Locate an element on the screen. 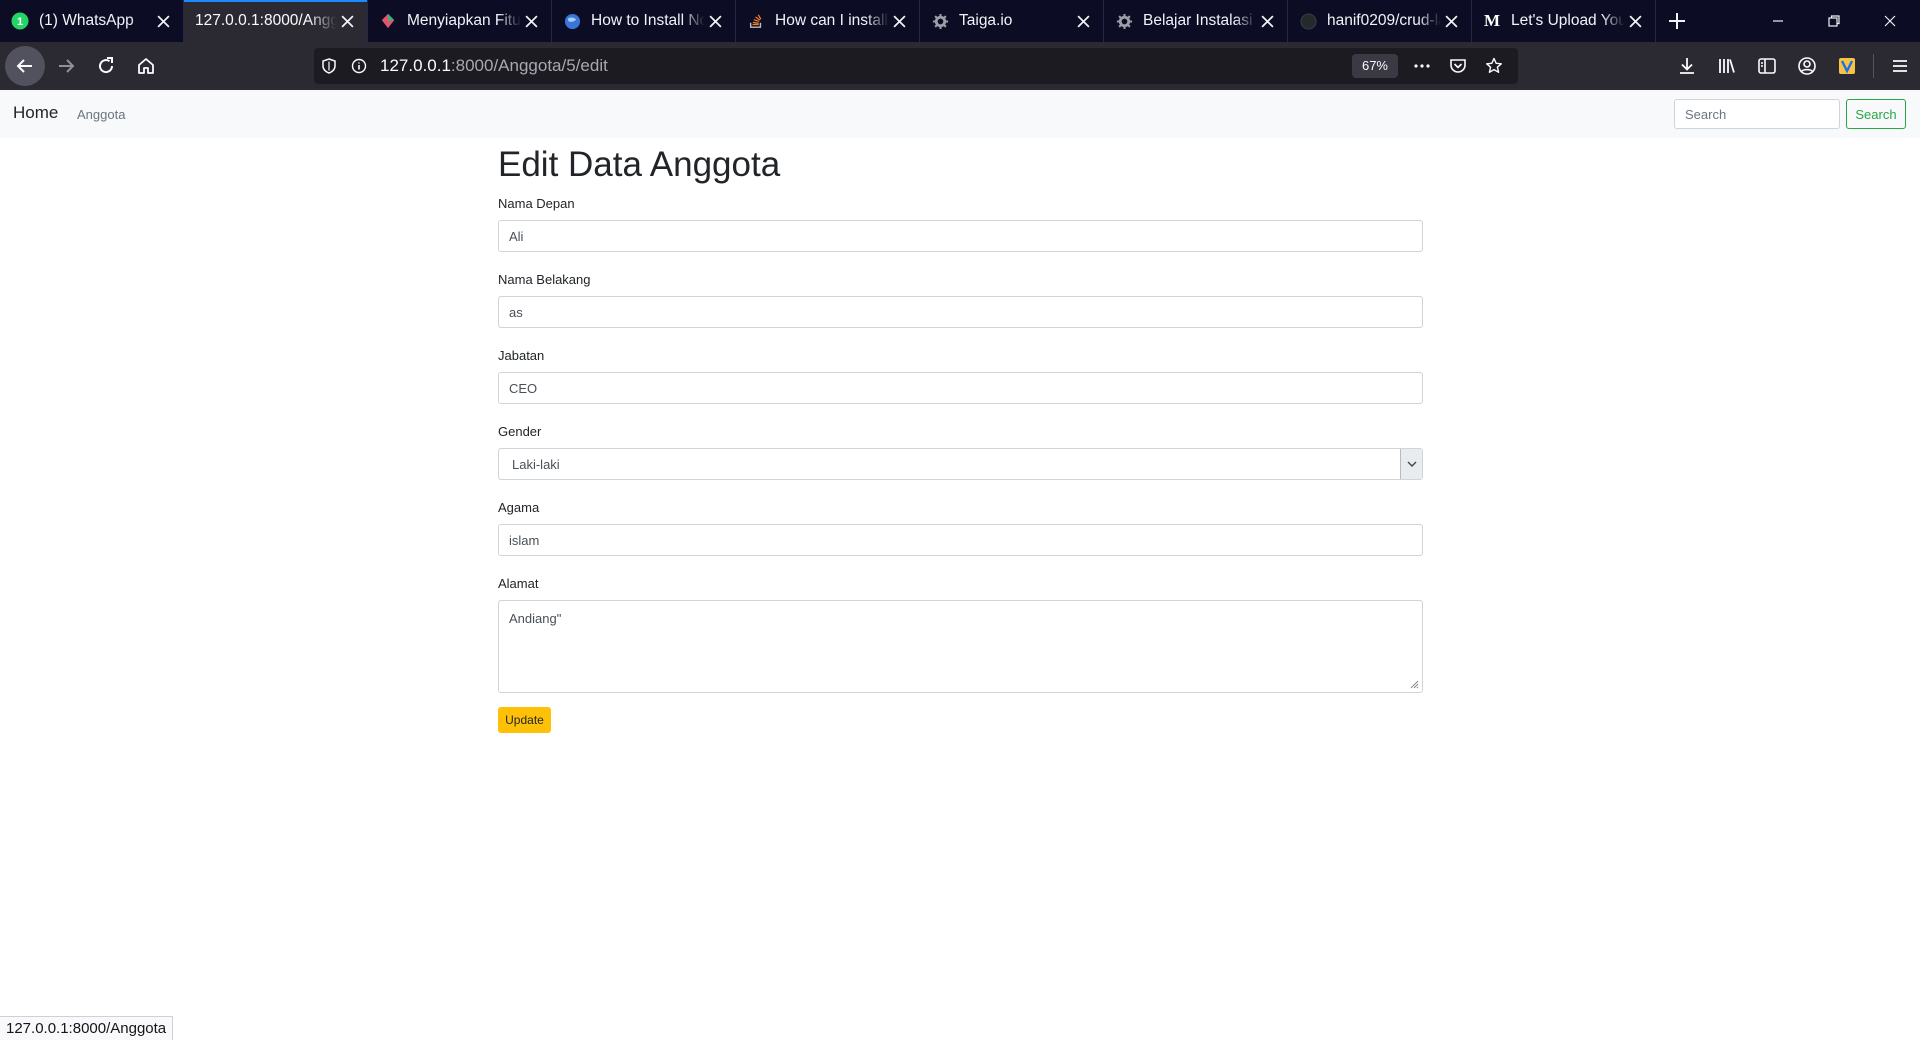 This screenshot has width=1920, height=1040. jabatan-input: CEO is located at coordinates (960, 388).